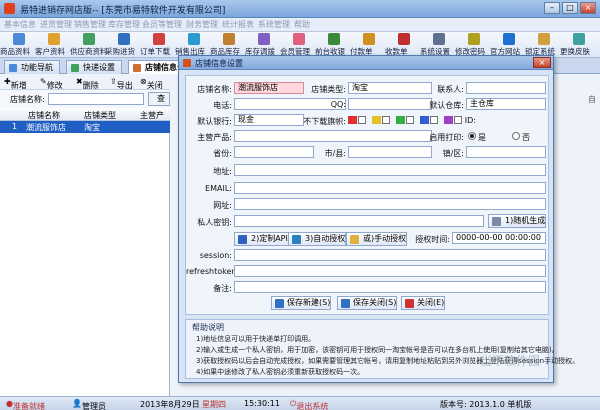 The image size is (600, 410). I want to click on label-main-products: 主营产品:, so click(214, 137).